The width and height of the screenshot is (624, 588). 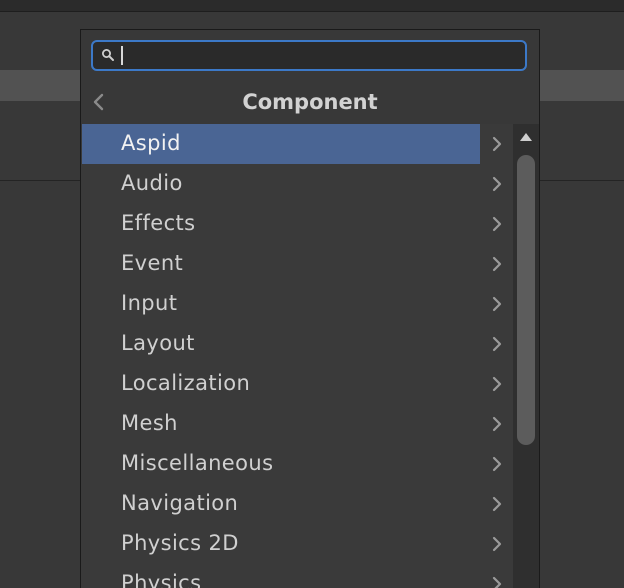 I want to click on list-item-physics-2d: Physics 2D, so click(x=297, y=544).